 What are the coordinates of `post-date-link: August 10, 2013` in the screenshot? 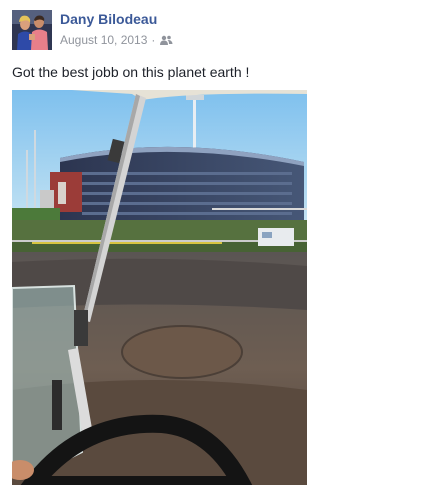 It's located at (103, 40).